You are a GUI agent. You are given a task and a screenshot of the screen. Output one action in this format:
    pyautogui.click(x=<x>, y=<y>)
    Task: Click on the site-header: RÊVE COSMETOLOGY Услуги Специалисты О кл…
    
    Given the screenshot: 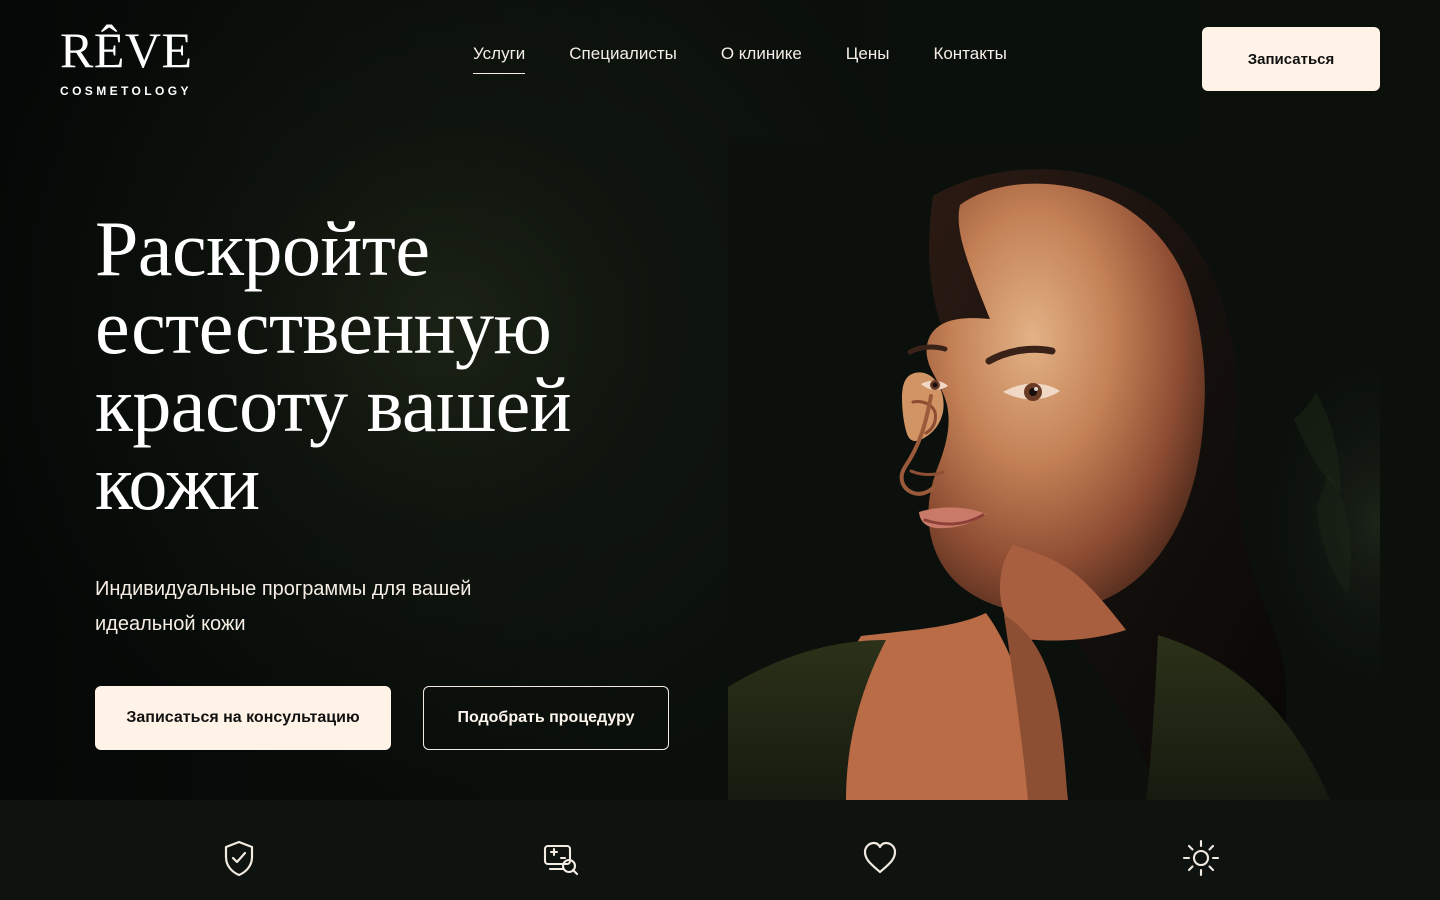 What is the action you would take?
    pyautogui.click(x=720, y=59)
    